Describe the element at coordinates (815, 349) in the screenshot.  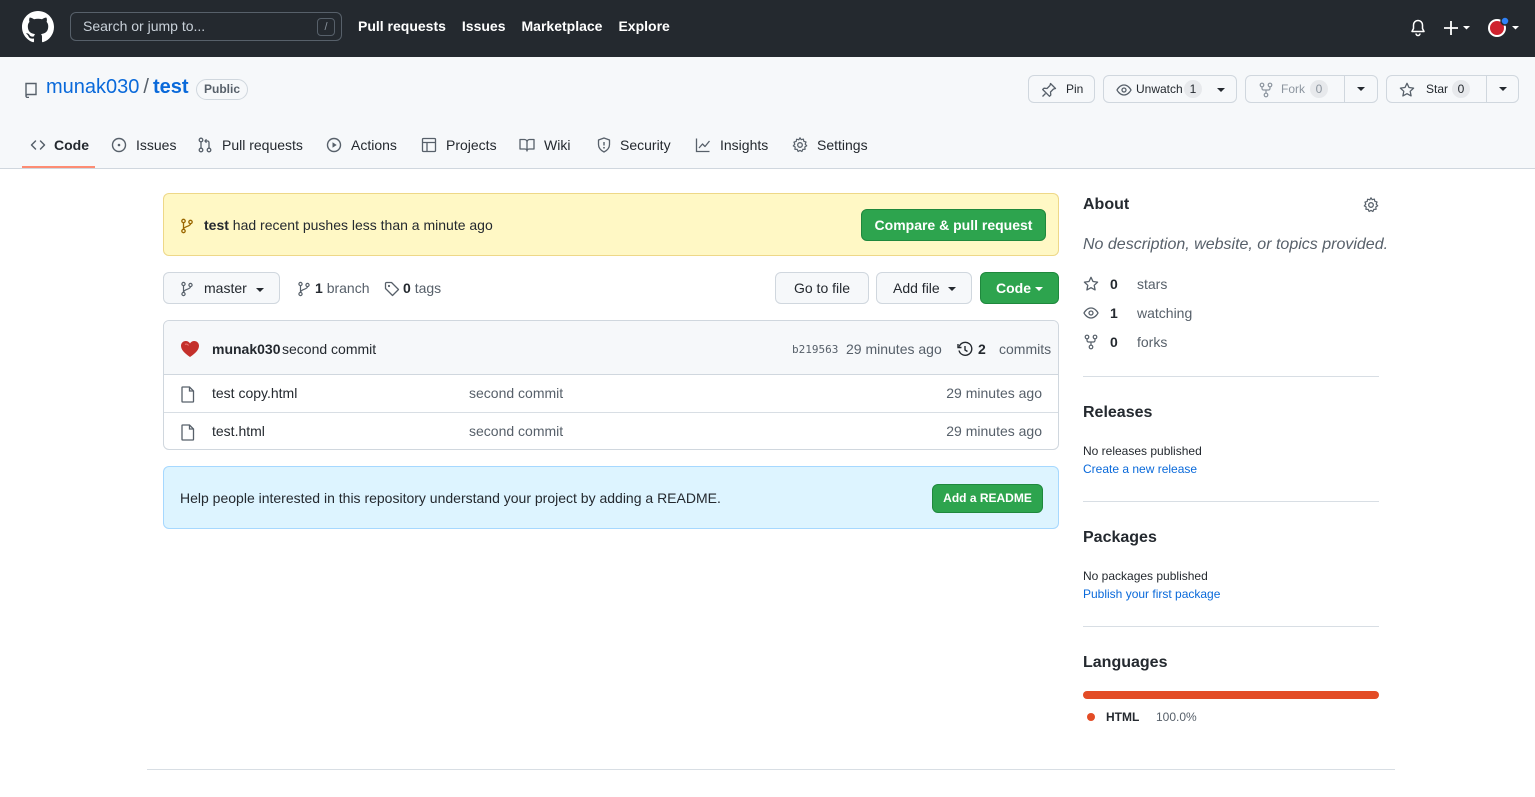
I see `commit-sha-link: b219563` at that location.